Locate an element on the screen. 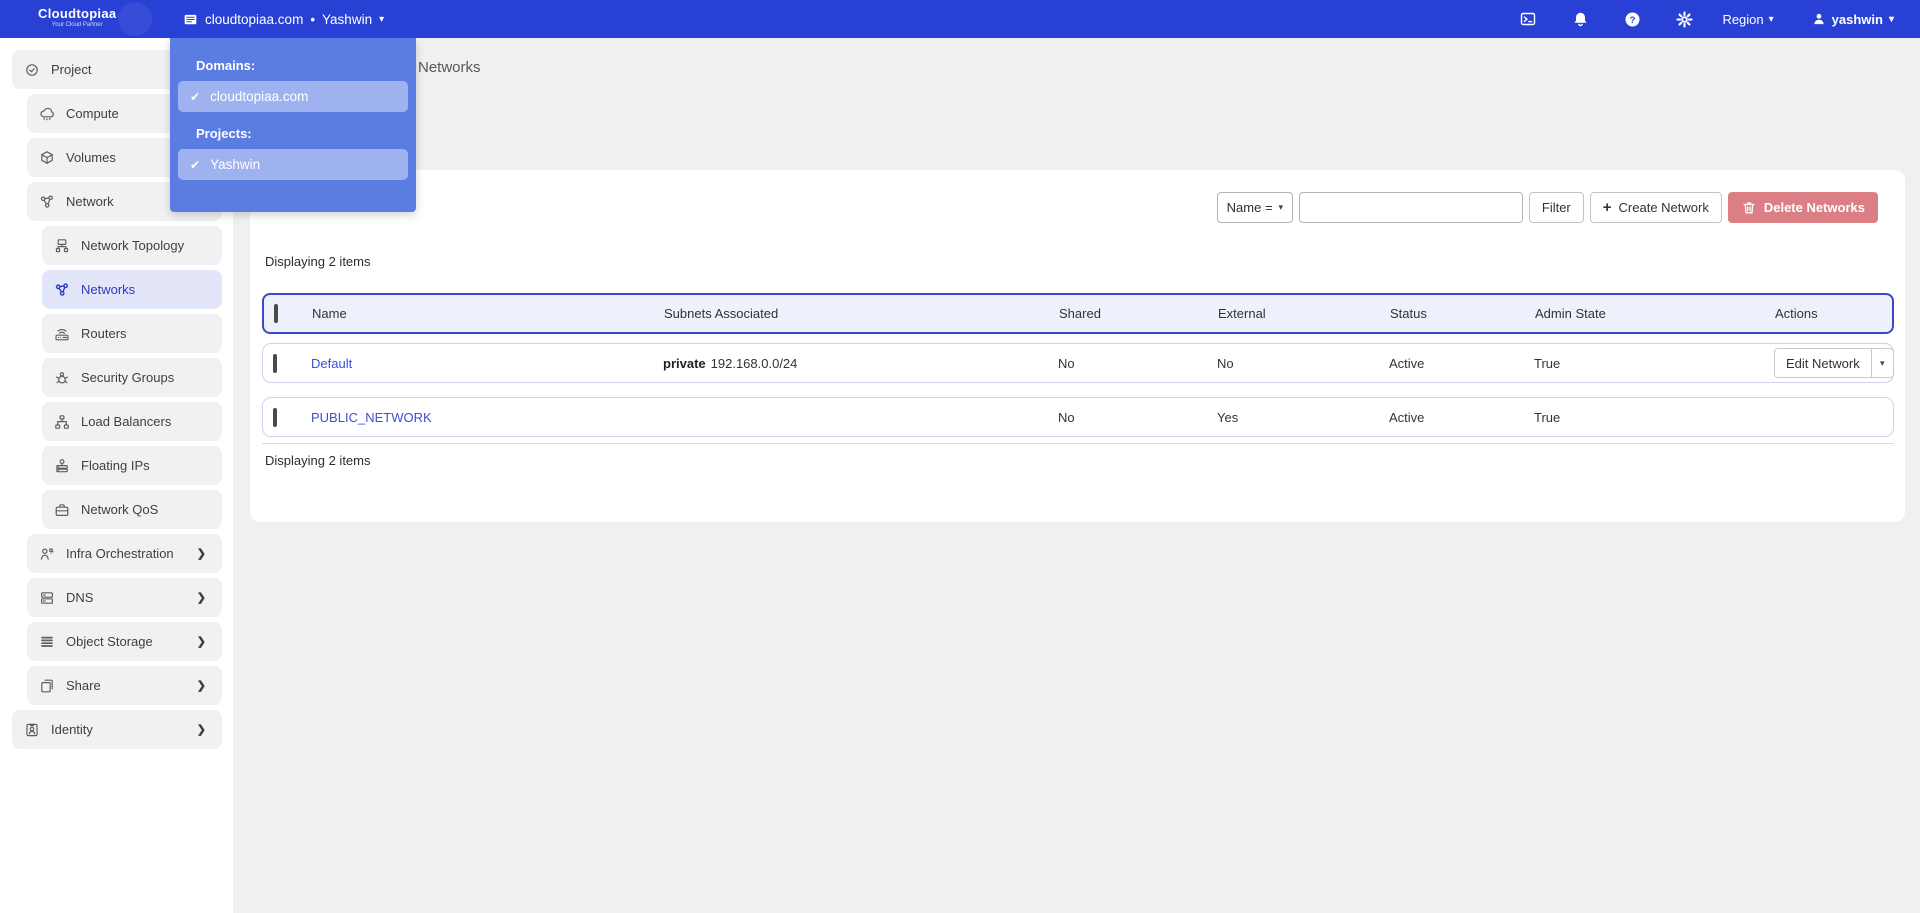 Image resolution: width=1920 pixels, height=913 pixels. table-footer-divider is located at coordinates (1078, 443).